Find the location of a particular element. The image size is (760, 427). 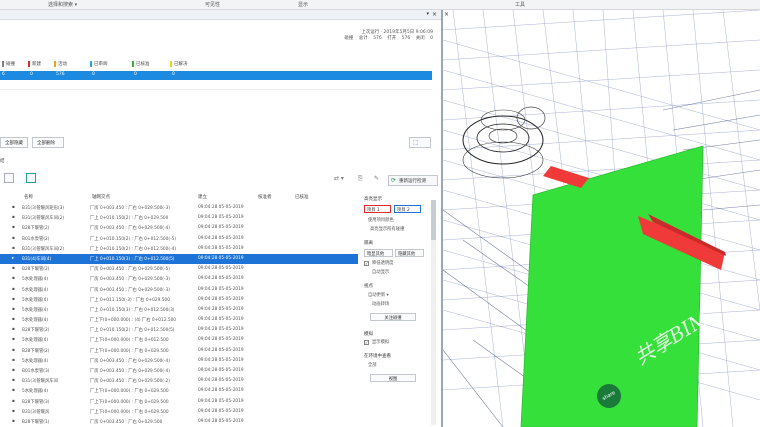

ribbon-select-search: 选择和搜索 ▾ is located at coordinates (62, 4).